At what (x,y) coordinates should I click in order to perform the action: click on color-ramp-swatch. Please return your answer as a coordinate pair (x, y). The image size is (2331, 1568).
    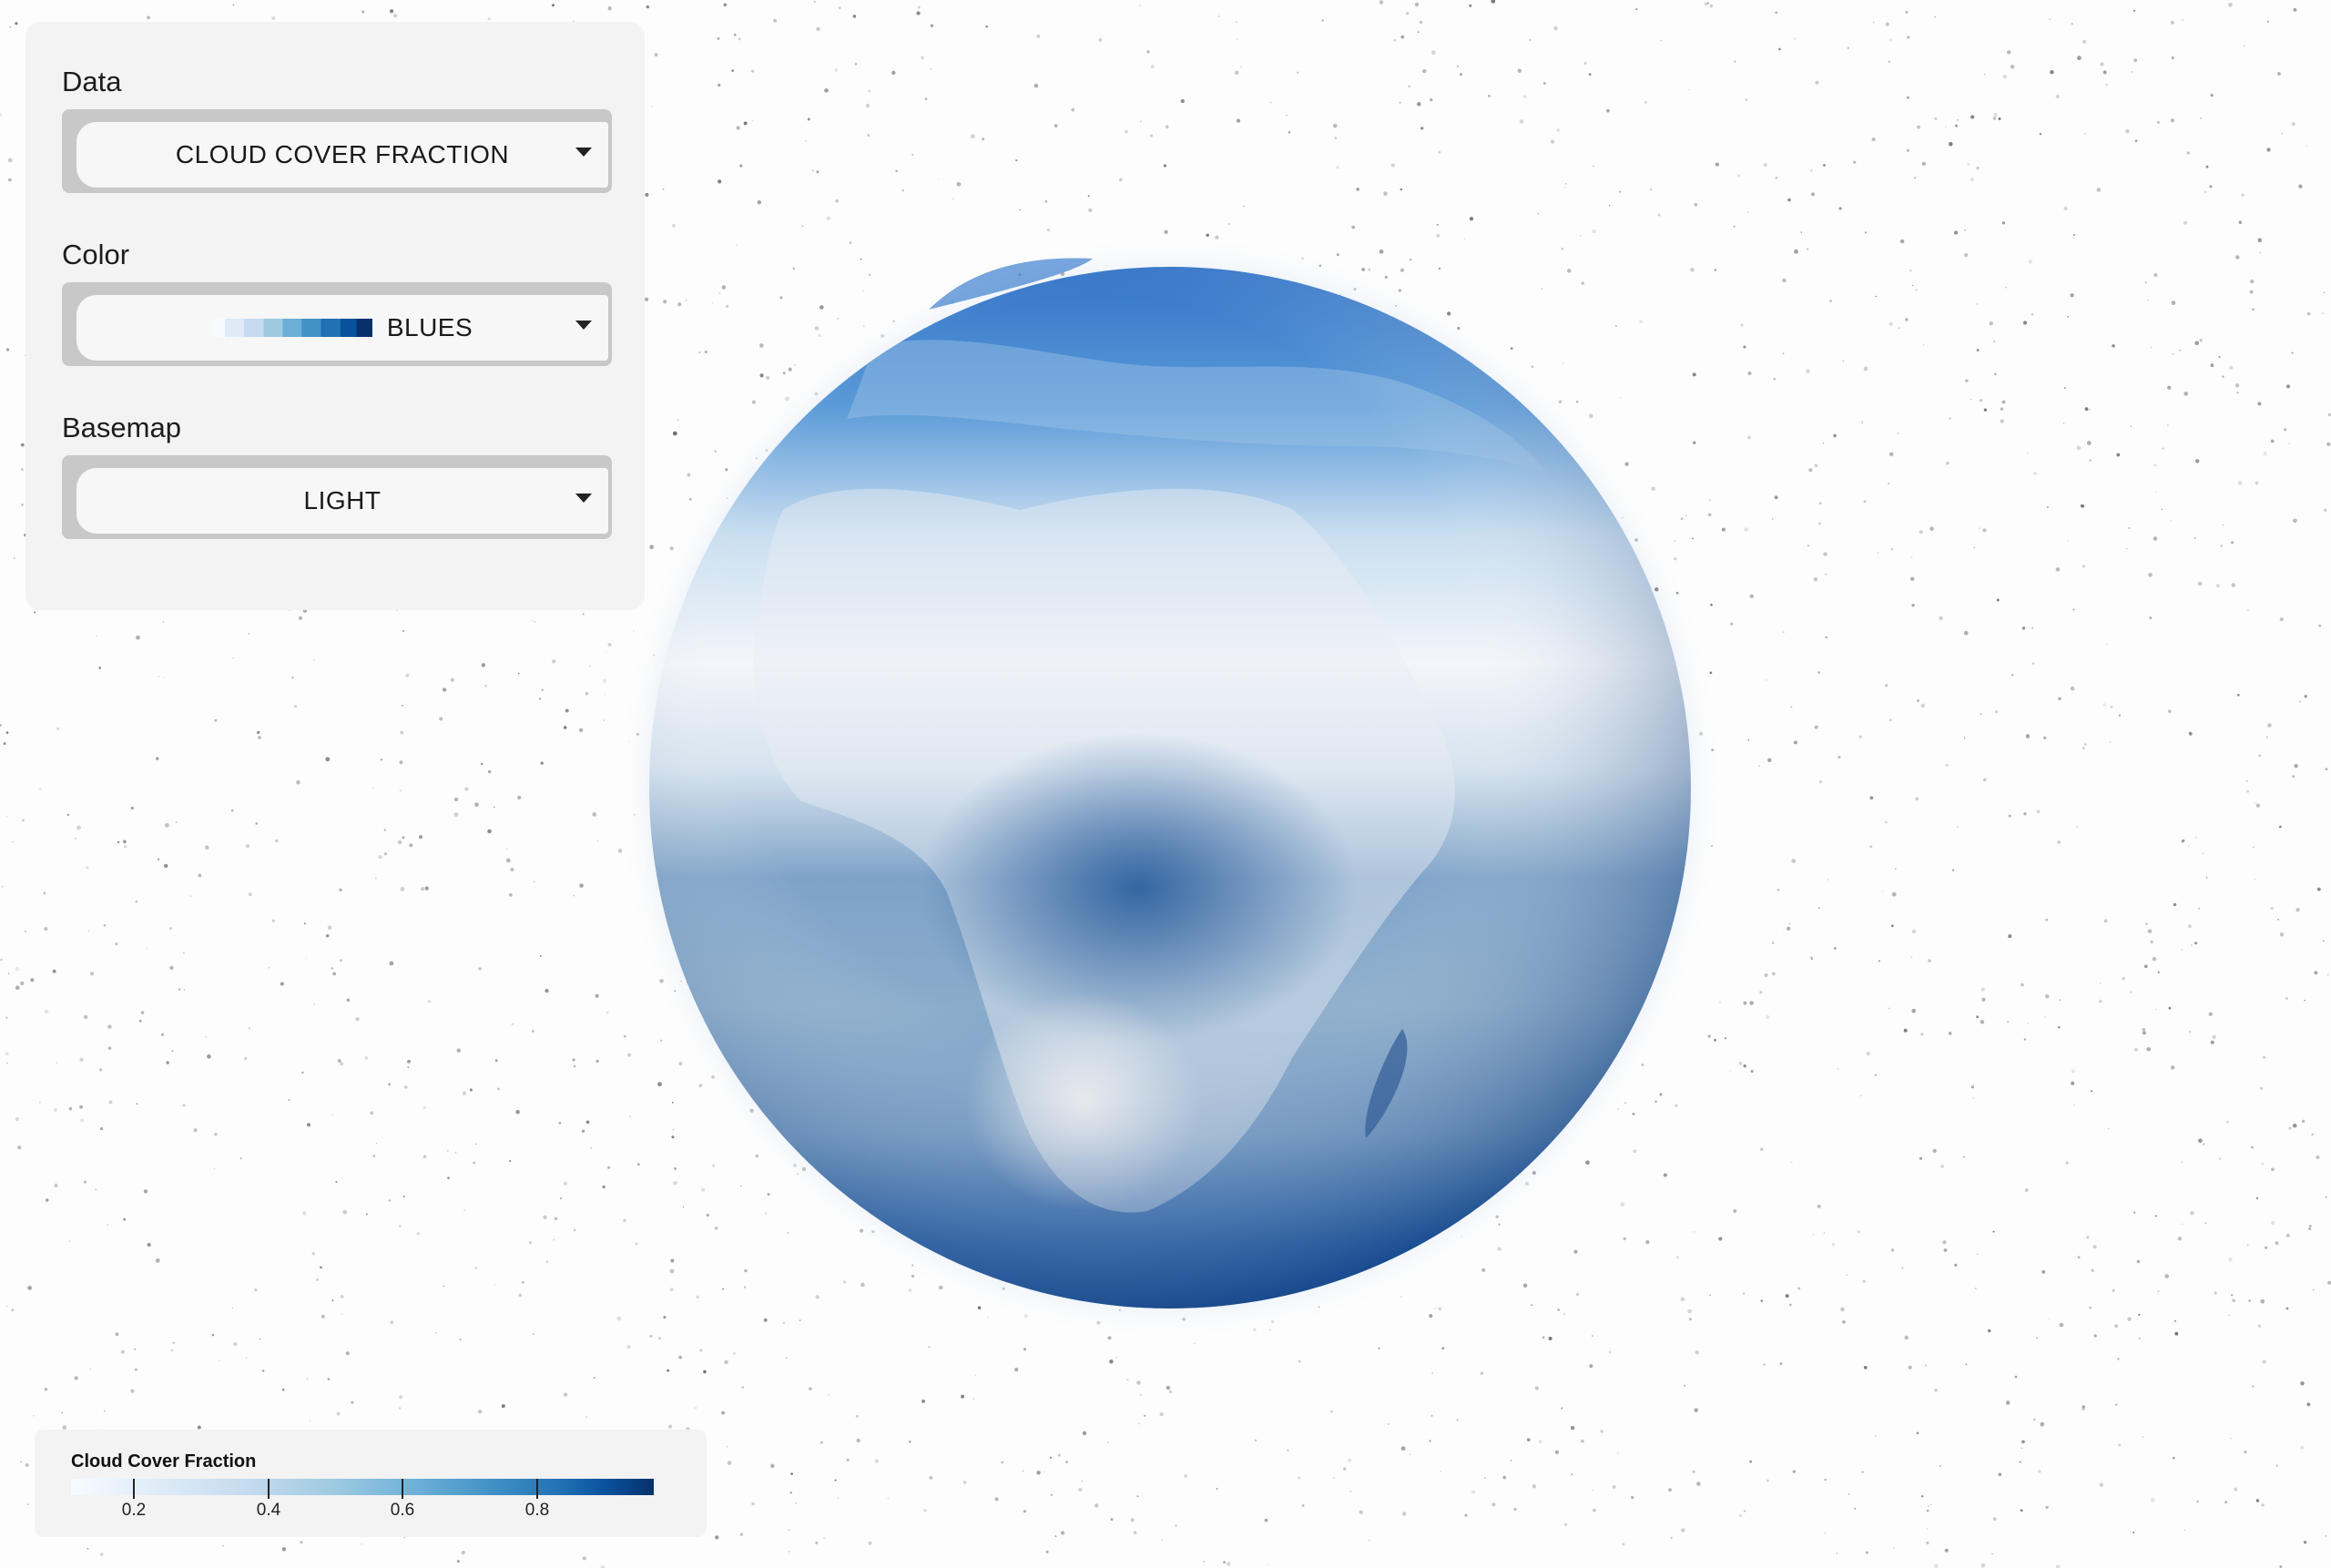
    Looking at the image, I should click on (291, 328).